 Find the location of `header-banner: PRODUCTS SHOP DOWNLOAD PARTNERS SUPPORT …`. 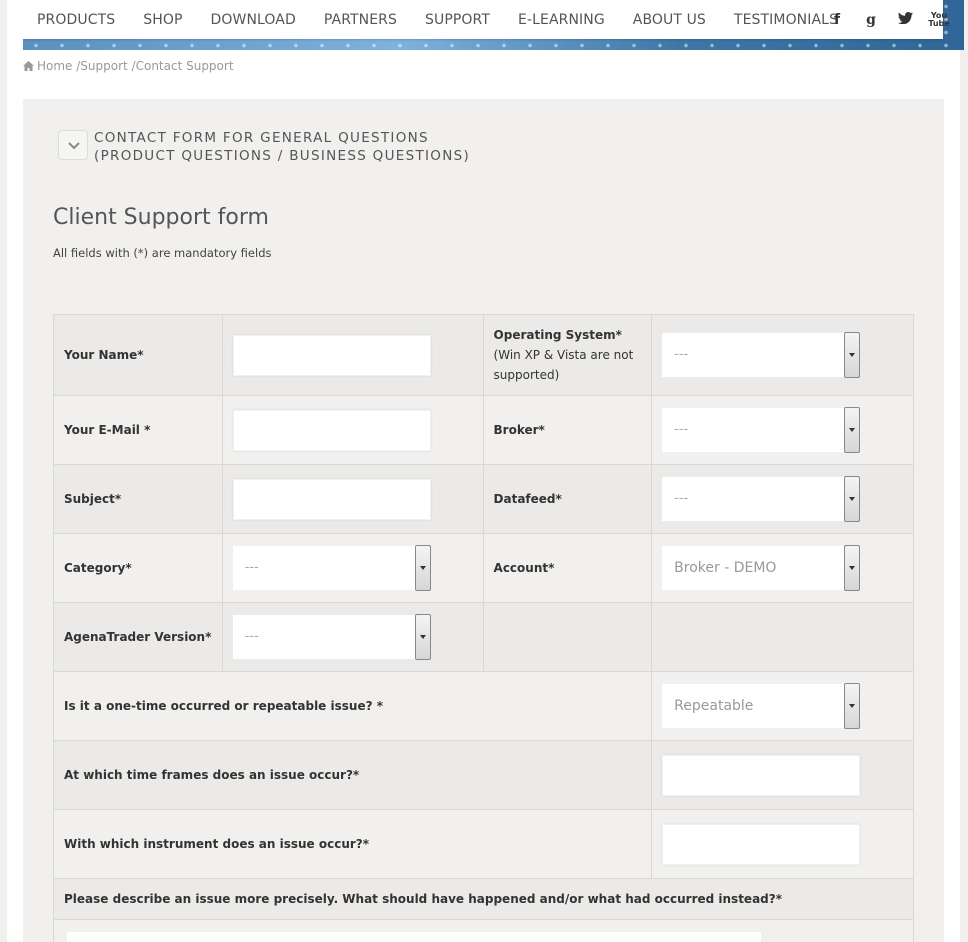

header-banner: PRODUCTS SHOP DOWNLOAD PARTNERS SUPPORT … is located at coordinates (493, 25).